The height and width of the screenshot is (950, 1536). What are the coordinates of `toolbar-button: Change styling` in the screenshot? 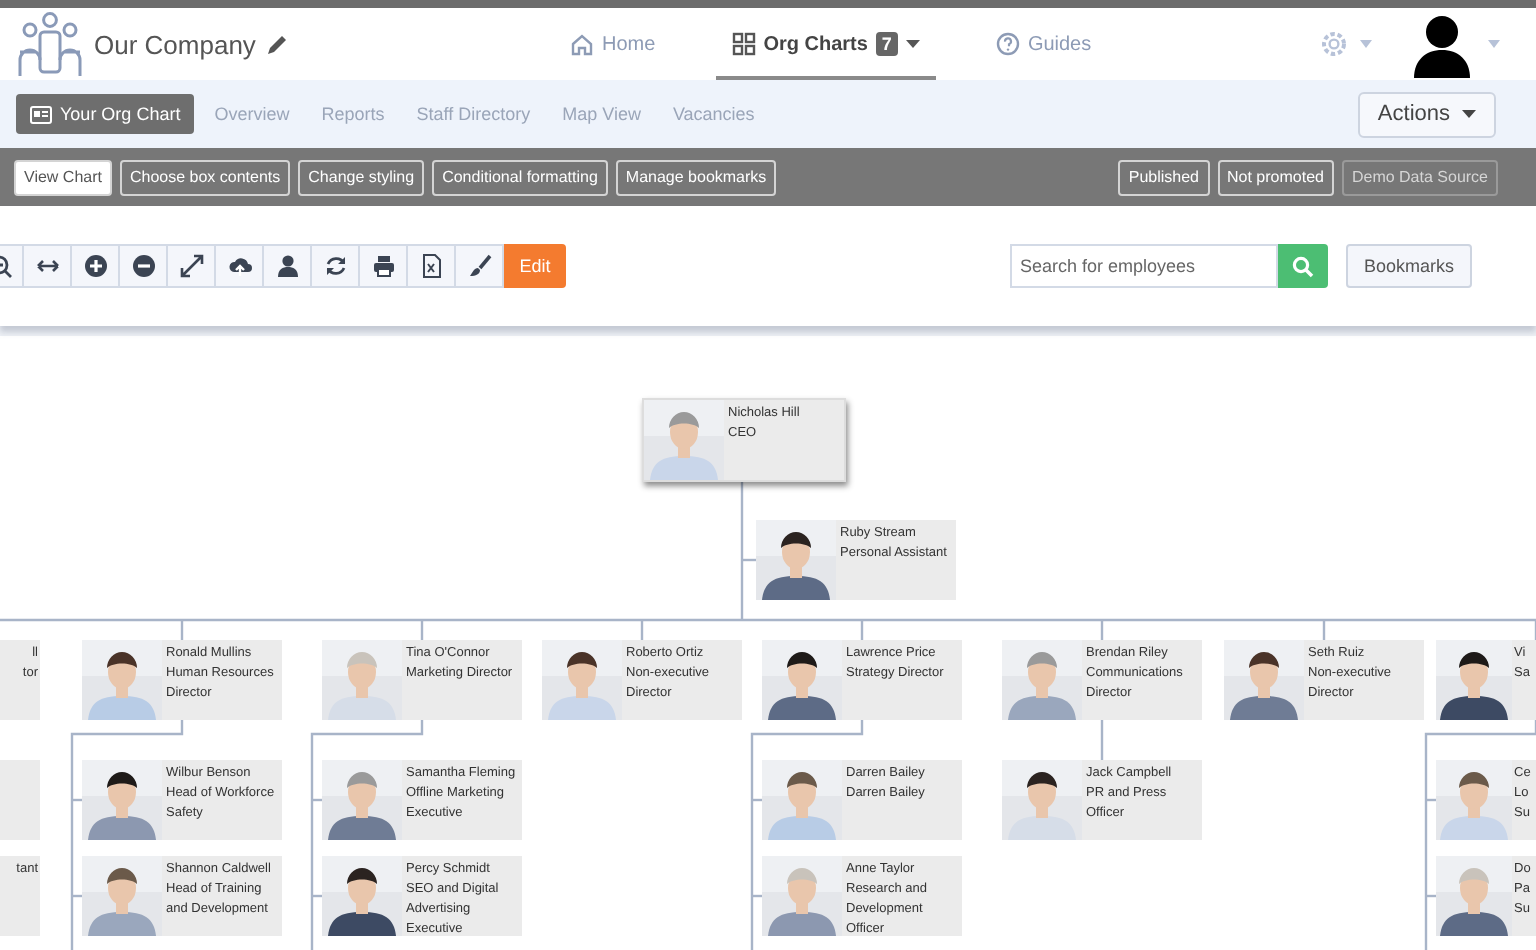 It's located at (361, 177).